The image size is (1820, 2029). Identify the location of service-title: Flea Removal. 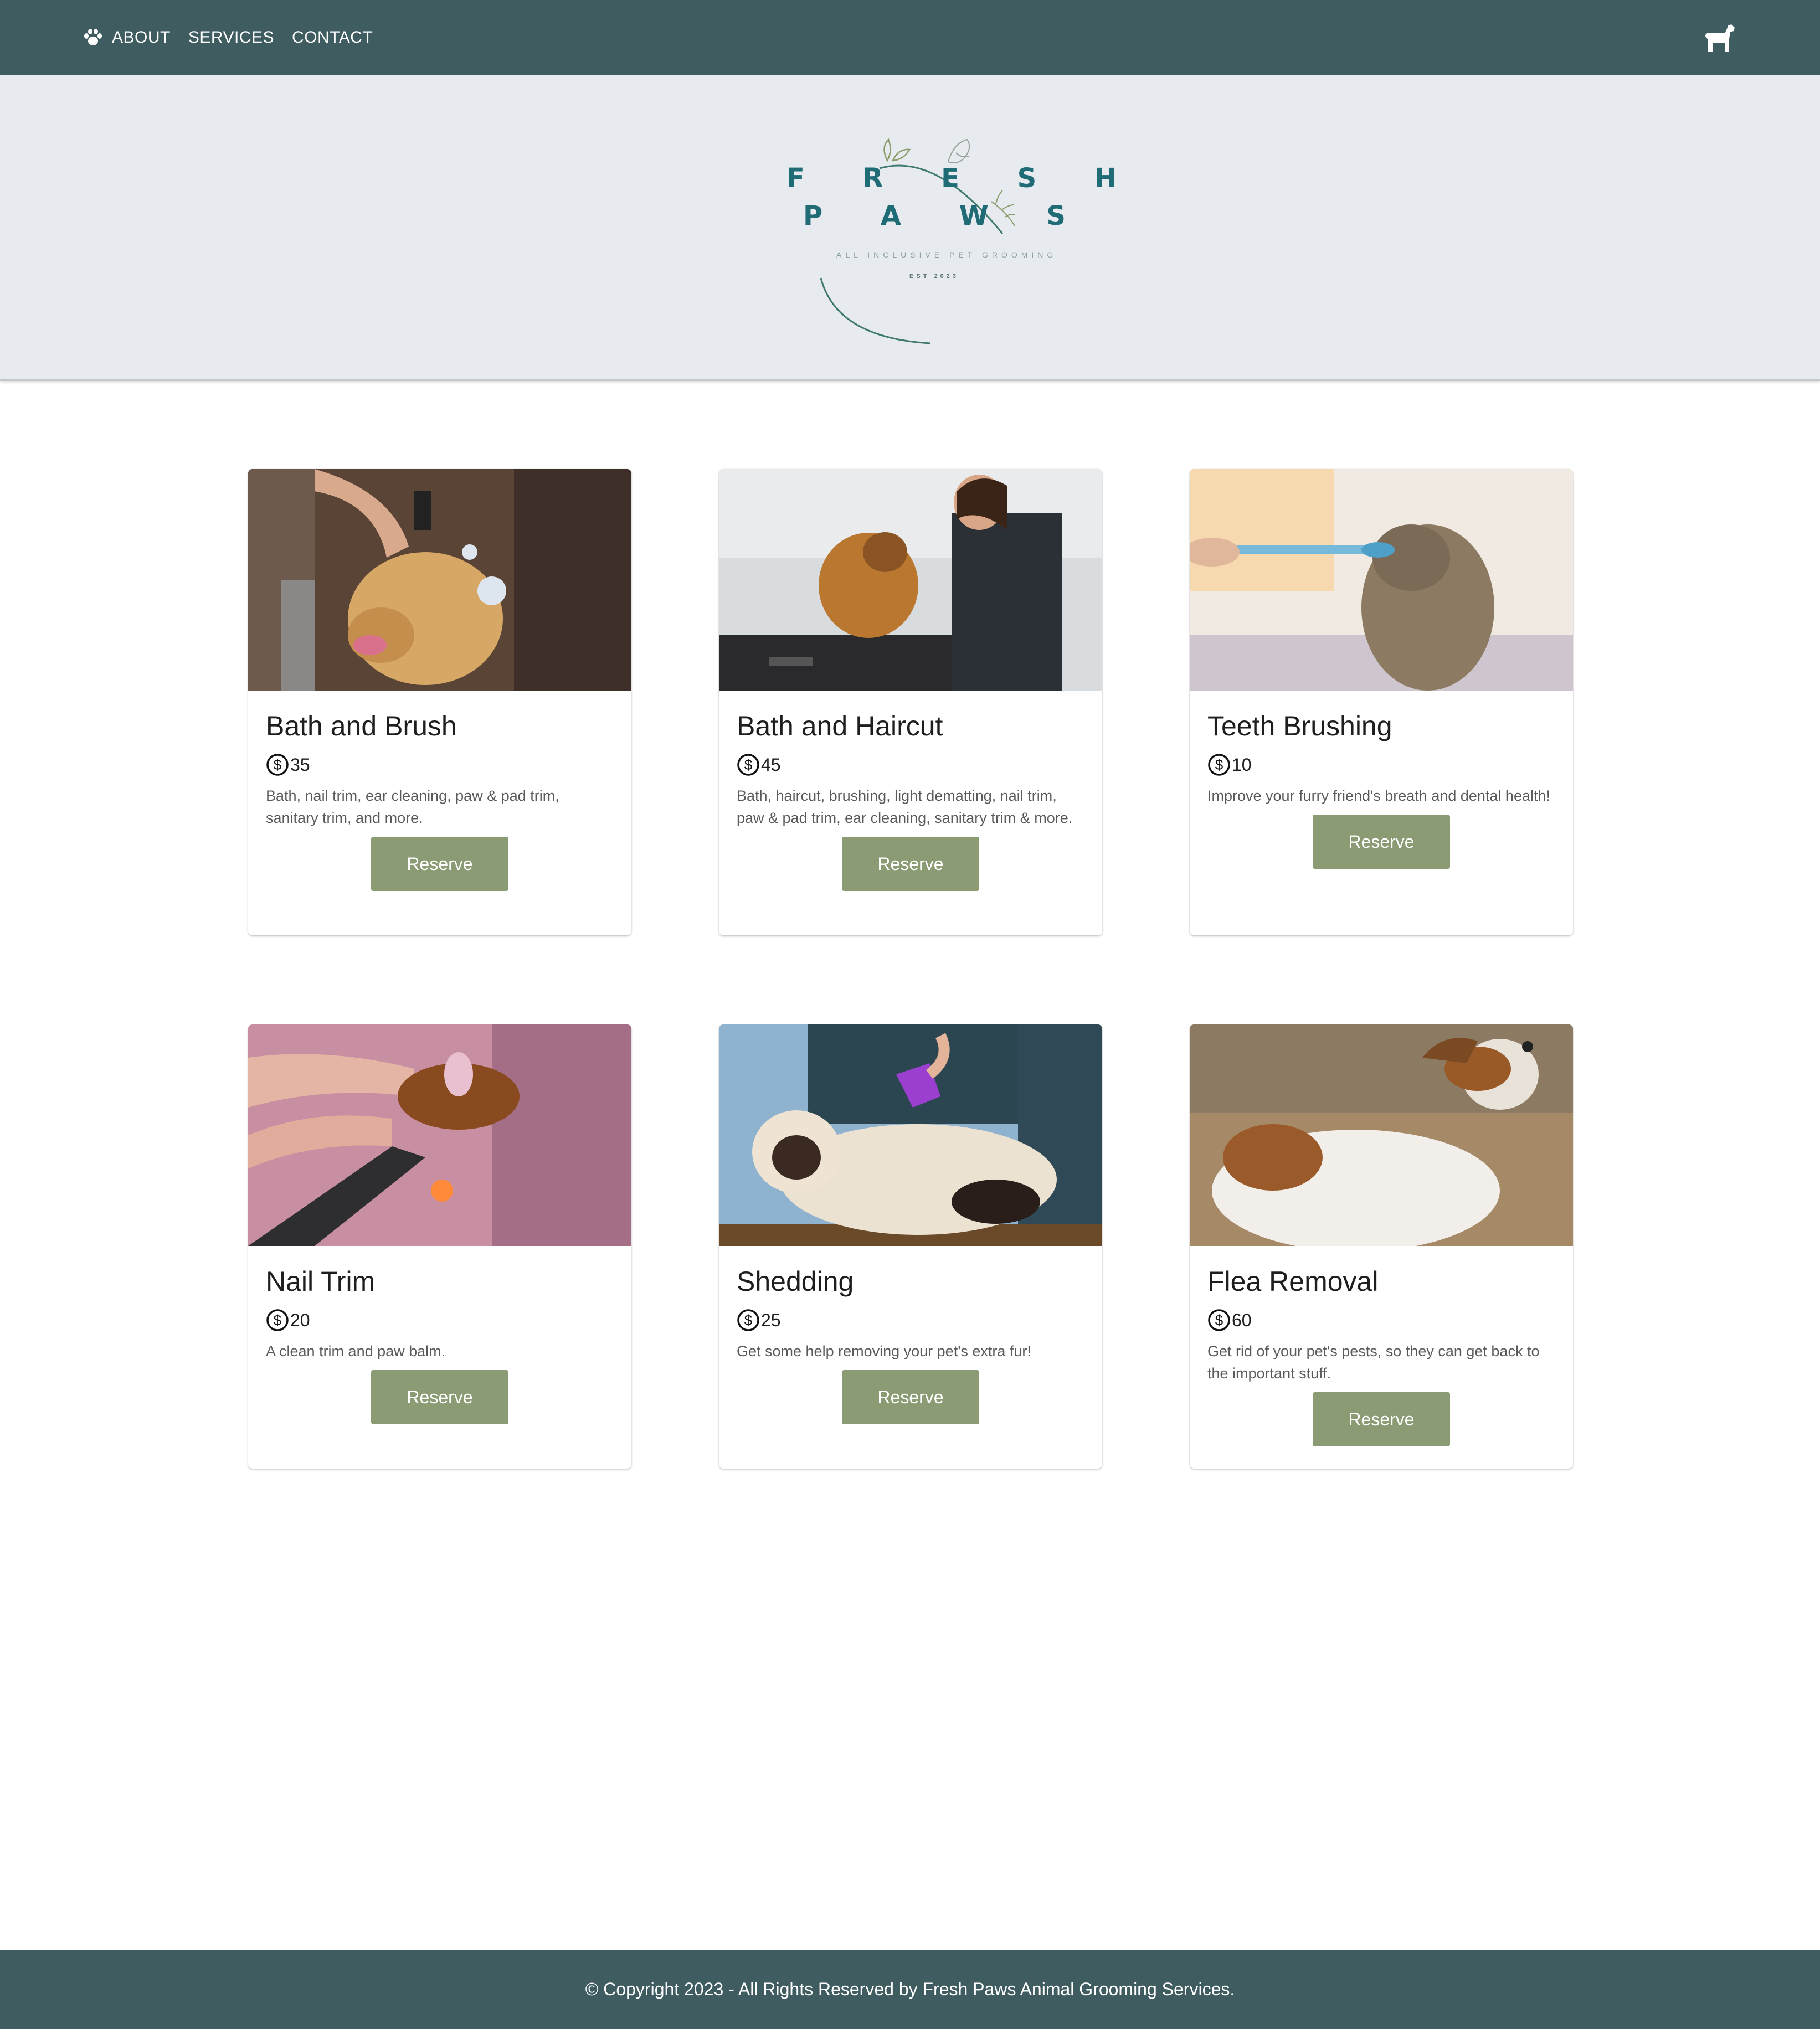
(1293, 1281).